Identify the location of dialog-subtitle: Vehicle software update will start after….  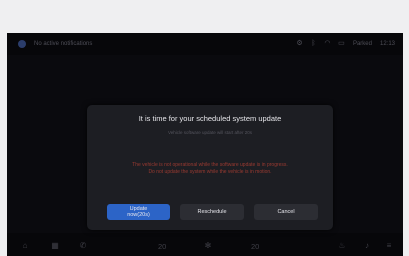
(210, 132).